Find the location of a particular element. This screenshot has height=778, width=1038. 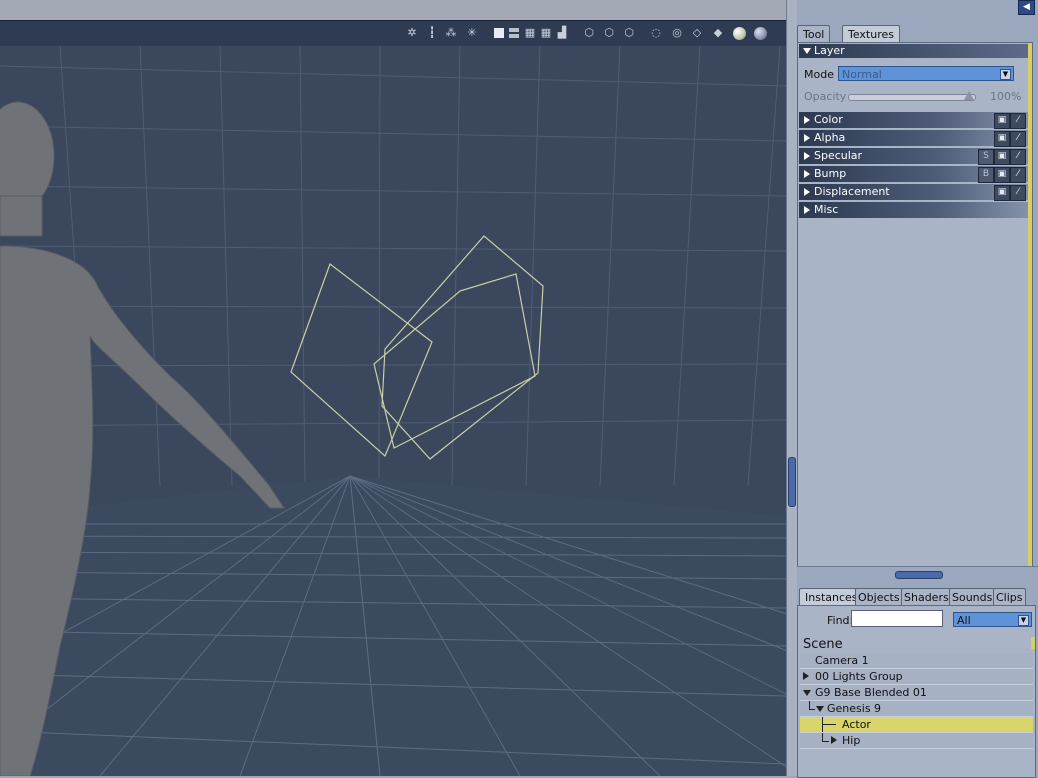

find-label: Find: is located at coordinates (840, 620).